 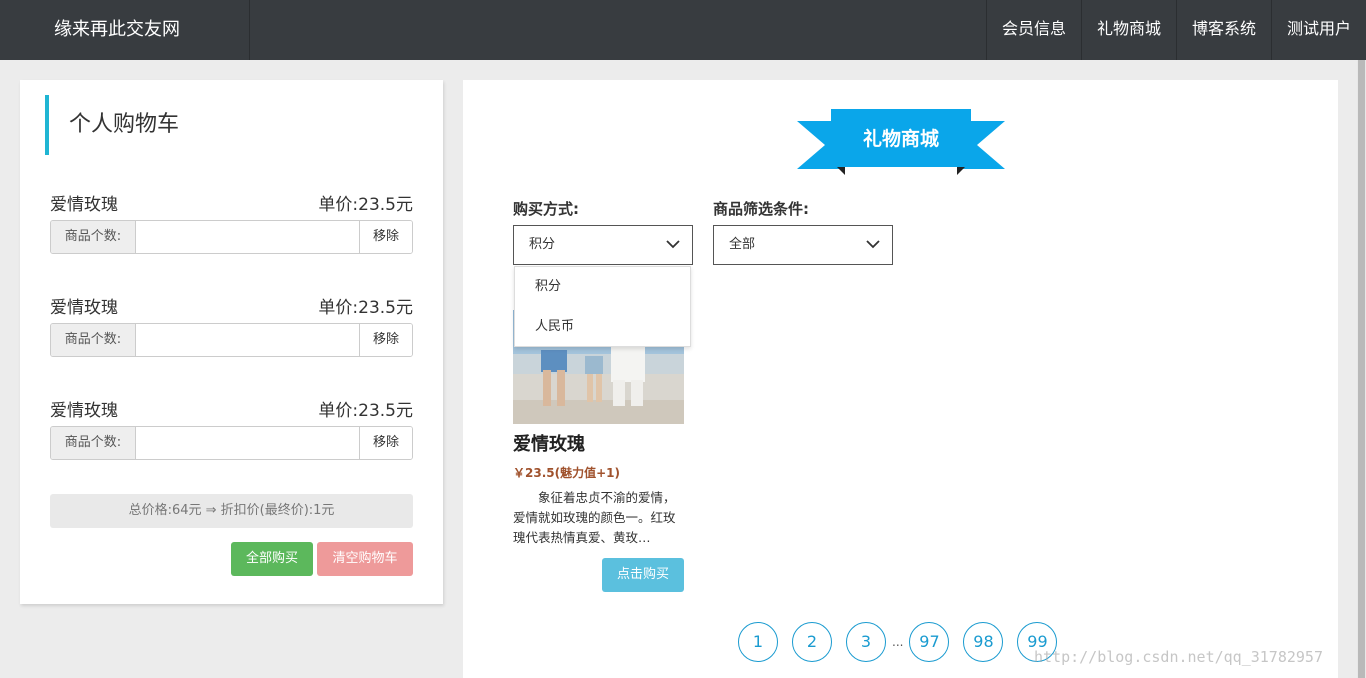 What do you see at coordinates (365, 559) in the screenshot?
I see `clear-cart-button: 清空购物车` at bounding box center [365, 559].